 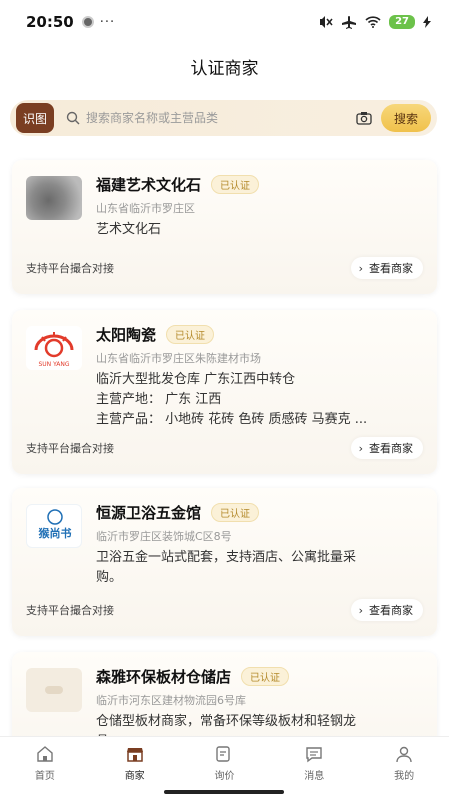 What do you see at coordinates (149, 184) in the screenshot?
I see `merchant-name: 福建艺术文化石` at bounding box center [149, 184].